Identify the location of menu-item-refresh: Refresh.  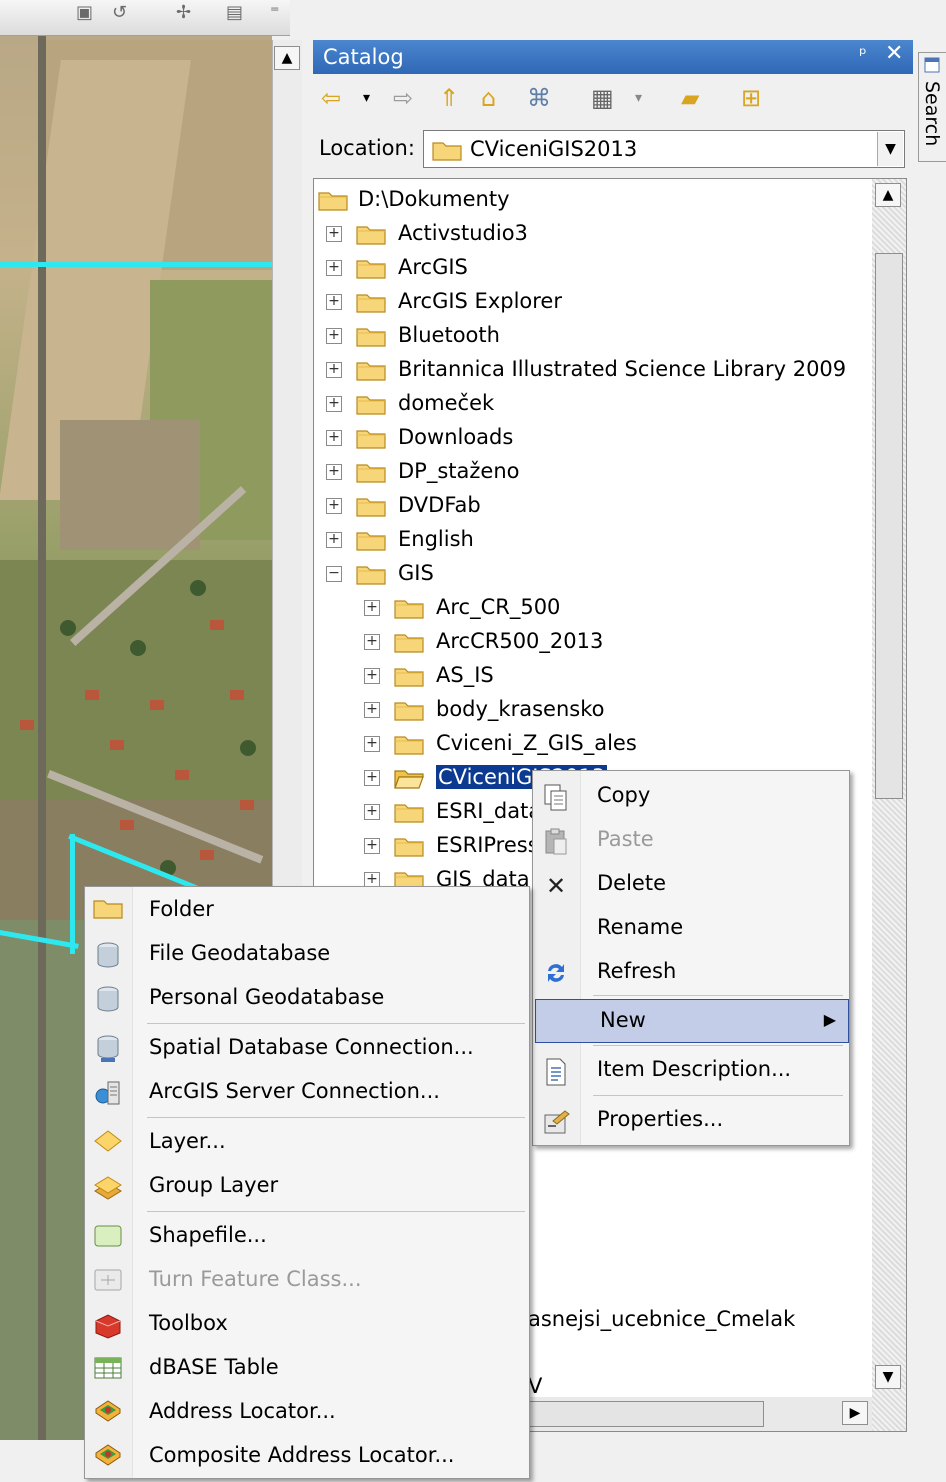
(691, 973).